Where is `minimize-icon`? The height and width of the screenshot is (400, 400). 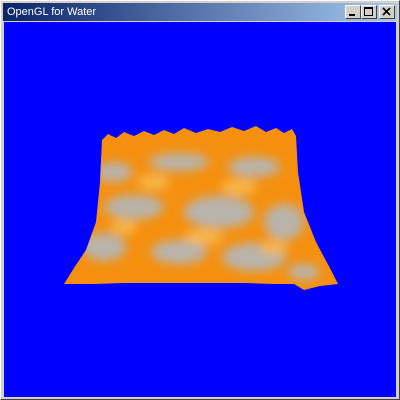
minimize-icon is located at coordinates (352, 15).